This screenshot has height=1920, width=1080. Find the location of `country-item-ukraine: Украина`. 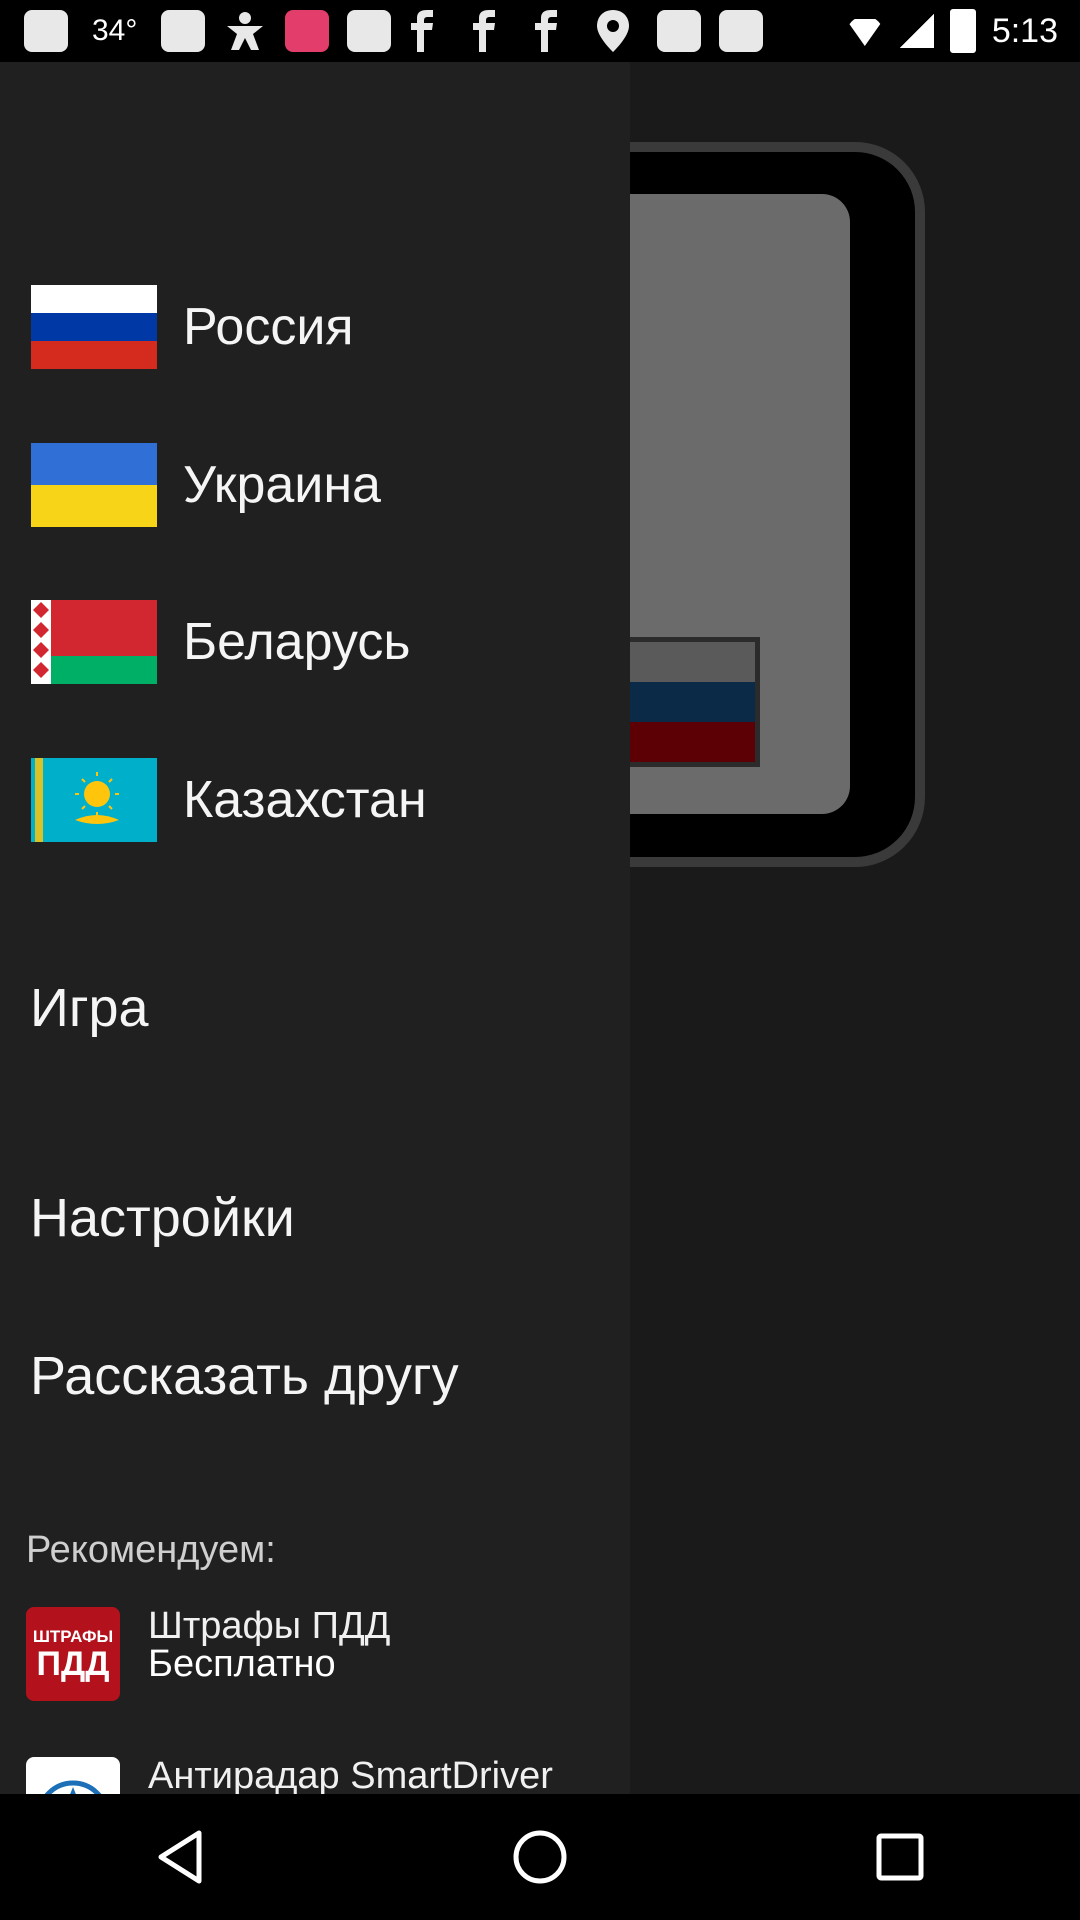

country-item-ukraine: Украина is located at coordinates (315, 485).